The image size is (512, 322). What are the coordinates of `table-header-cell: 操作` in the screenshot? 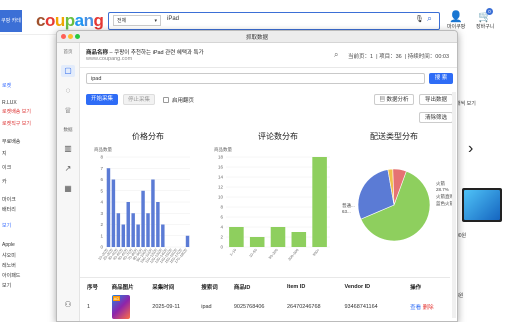 It's located at (428, 286).